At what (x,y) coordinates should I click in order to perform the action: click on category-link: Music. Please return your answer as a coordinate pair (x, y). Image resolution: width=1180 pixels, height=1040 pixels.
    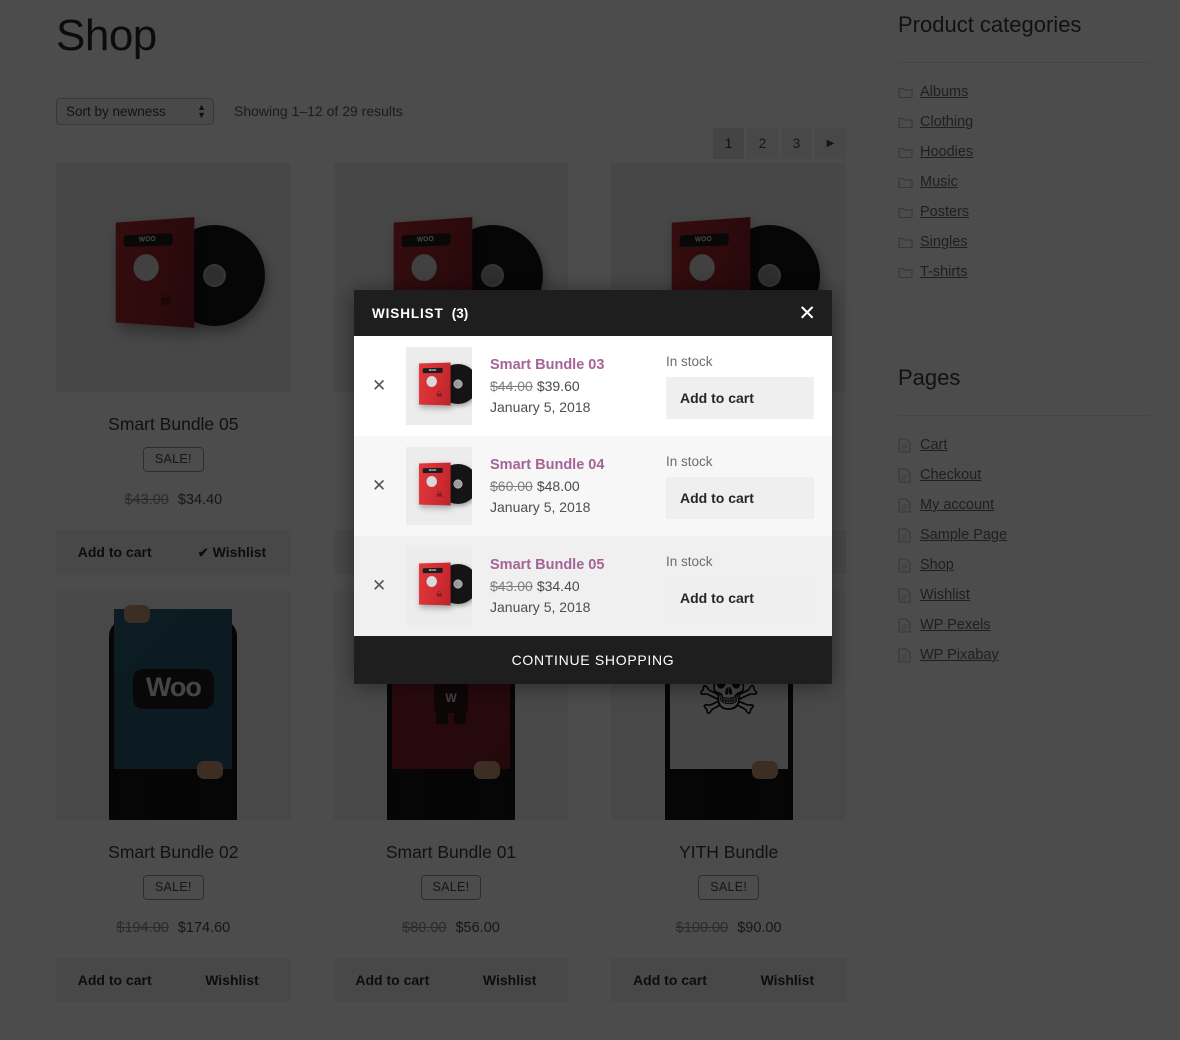
    Looking at the image, I should click on (939, 182).